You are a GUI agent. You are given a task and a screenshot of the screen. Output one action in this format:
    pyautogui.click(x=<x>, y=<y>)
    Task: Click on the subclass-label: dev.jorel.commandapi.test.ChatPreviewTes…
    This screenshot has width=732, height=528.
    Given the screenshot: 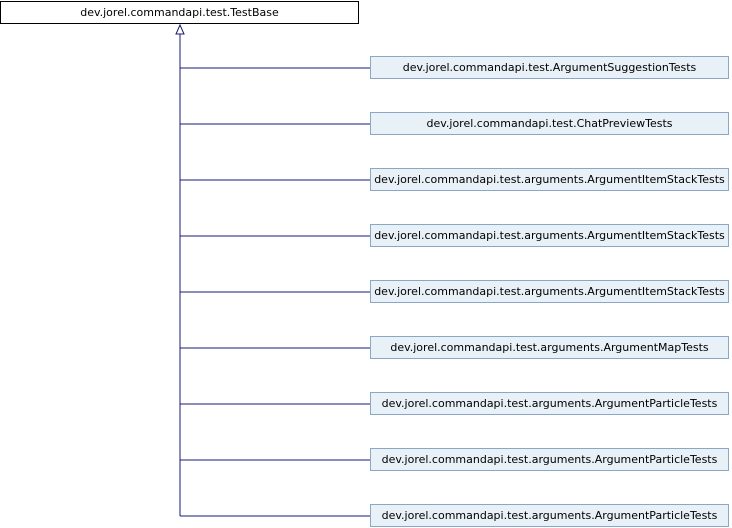 What is the action you would take?
    pyautogui.click(x=549, y=123)
    